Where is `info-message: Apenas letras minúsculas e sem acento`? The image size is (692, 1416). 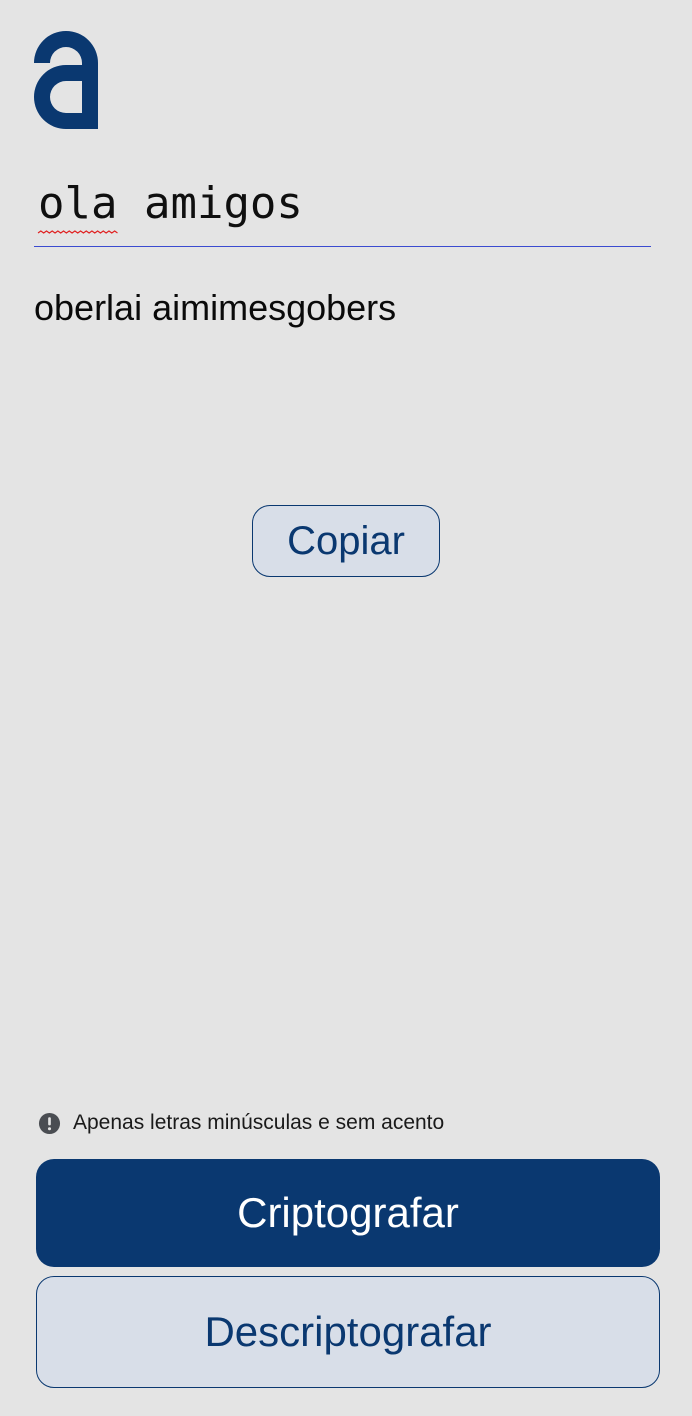 info-message: Apenas letras minúsculas e sem acento is located at coordinates (241, 1123).